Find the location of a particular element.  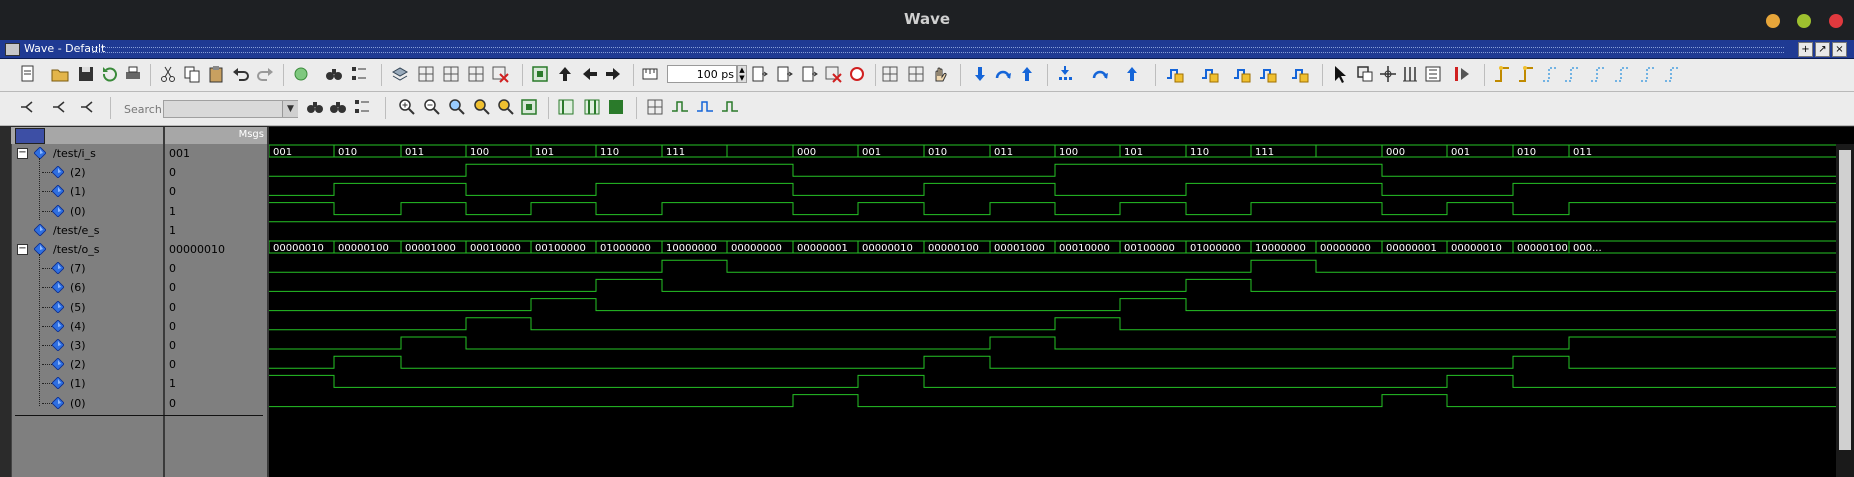

signal-name: (5) is located at coordinates (78, 307).